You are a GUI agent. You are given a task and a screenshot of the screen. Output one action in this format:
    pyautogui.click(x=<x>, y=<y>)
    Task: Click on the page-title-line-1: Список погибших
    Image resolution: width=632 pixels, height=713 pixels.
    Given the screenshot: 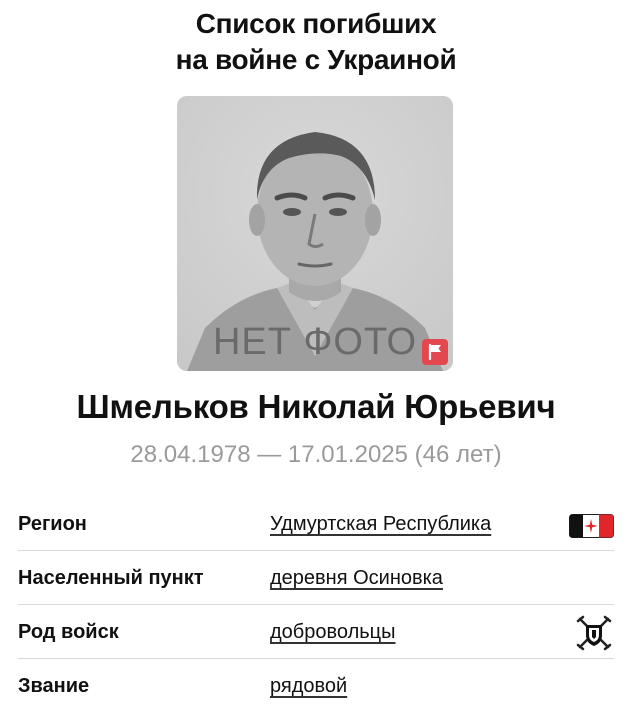 What is the action you would take?
    pyautogui.click(x=316, y=23)
    